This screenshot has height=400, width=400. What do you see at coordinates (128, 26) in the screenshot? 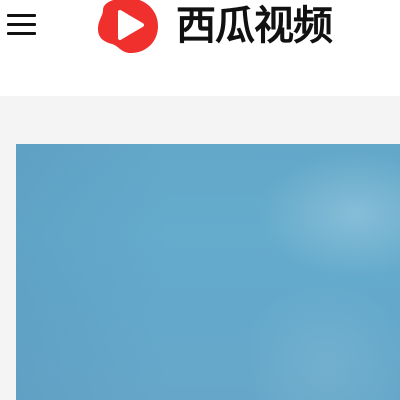
I see `xigua-play-icon` at bounding box center [128, 26].